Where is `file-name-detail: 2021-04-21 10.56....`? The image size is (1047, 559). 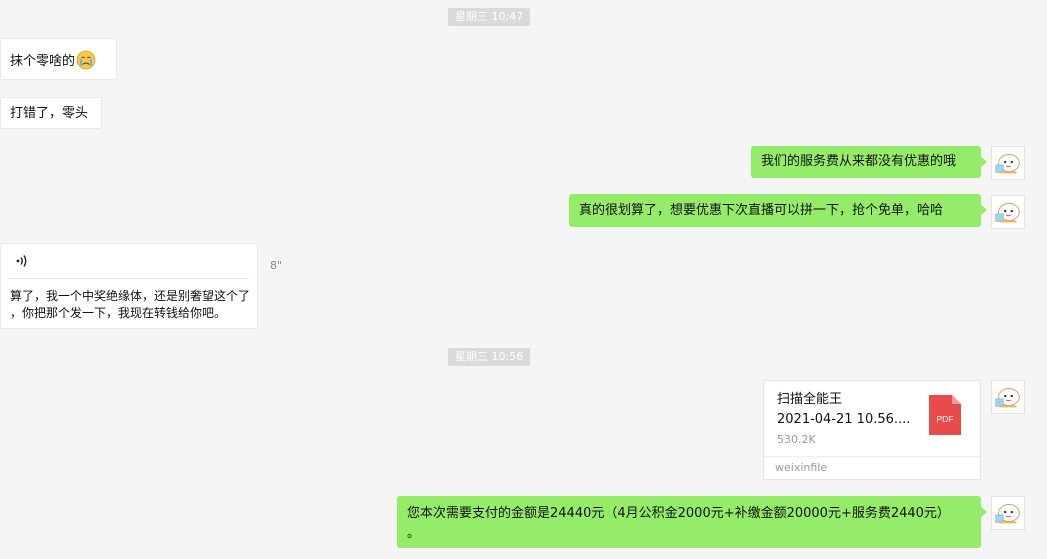
file-name-detail: 2021-04-21 10.56.... is located at coordinates (844, 419).